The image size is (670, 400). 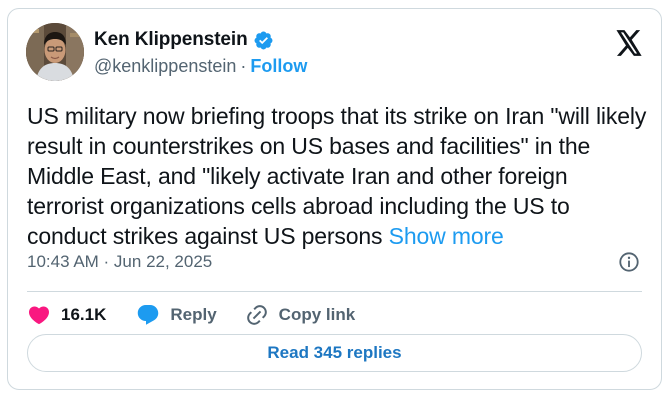 What do you see at coordinates (446, 236) in the screenshot?
I see `show-more-link: Show more` at bounding box center [446, 236].